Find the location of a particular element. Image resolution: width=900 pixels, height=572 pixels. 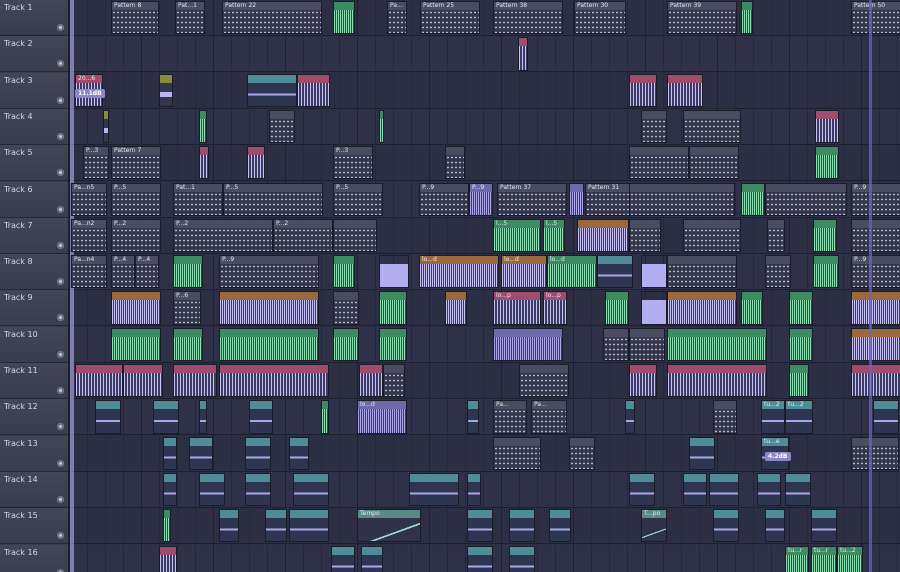

clip-header: P...2 is located at coordinates (303, 223).